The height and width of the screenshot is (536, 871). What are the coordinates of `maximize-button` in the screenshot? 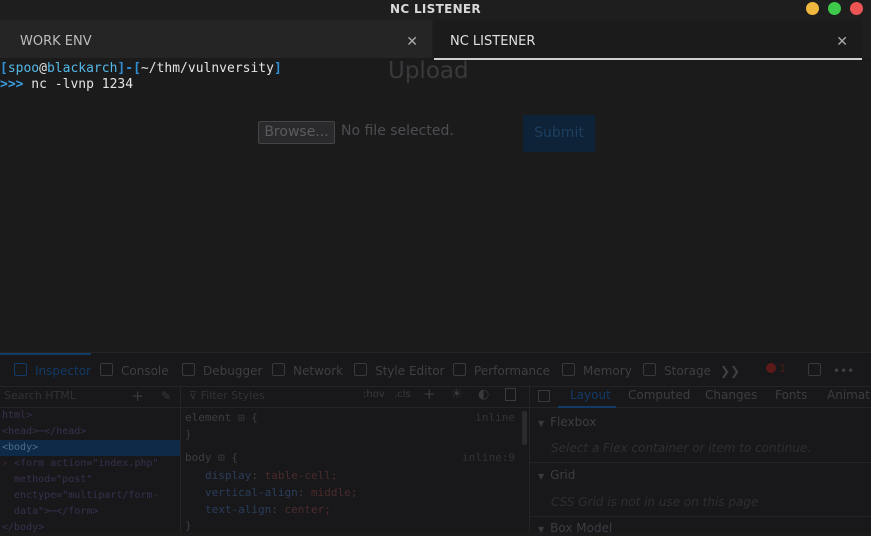 It's located at (834, 8).